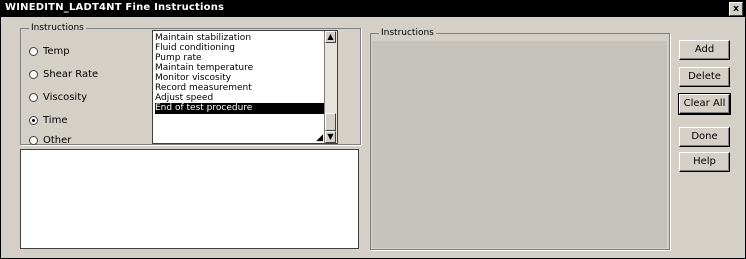  What do you see at coordinates (330, 137) in the screenshot?
I see `scroll-down-icon: ▼` at bounding box center [330, 137].